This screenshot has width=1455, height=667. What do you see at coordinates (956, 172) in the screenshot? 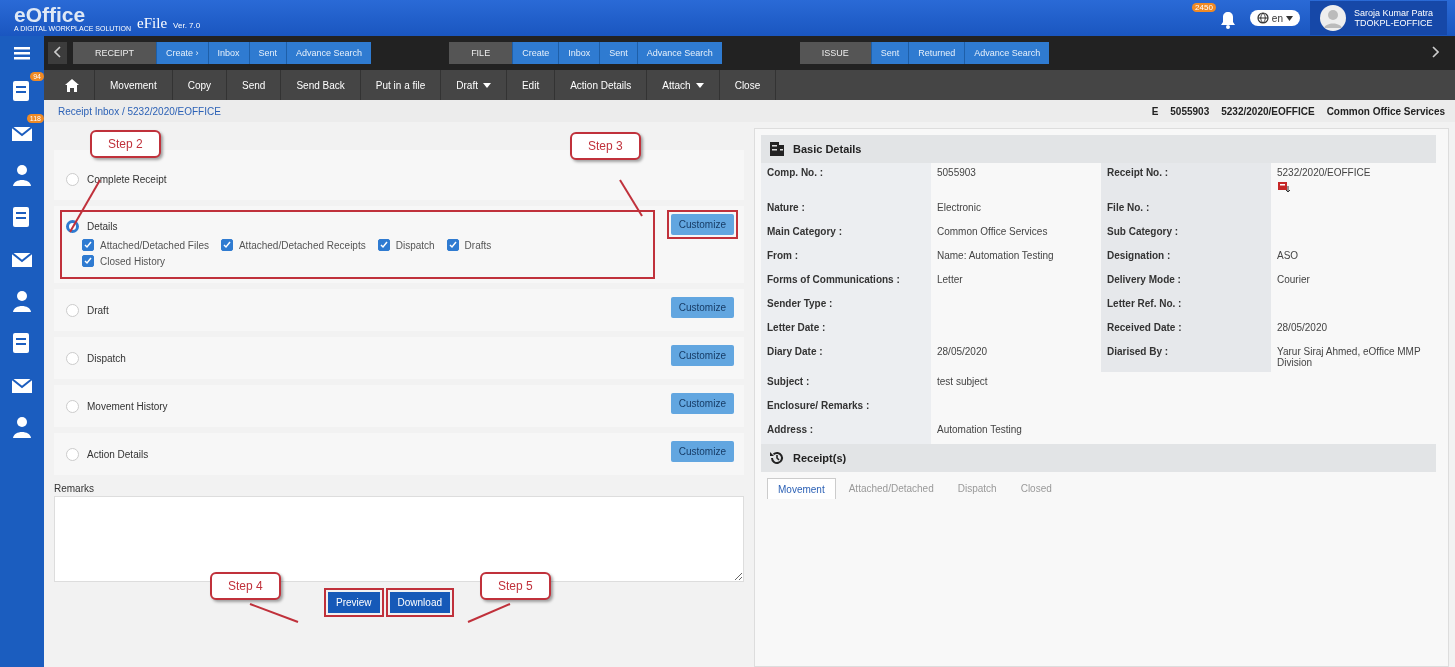
I see `field-value: 5055903` at bounding box center [956, 172].